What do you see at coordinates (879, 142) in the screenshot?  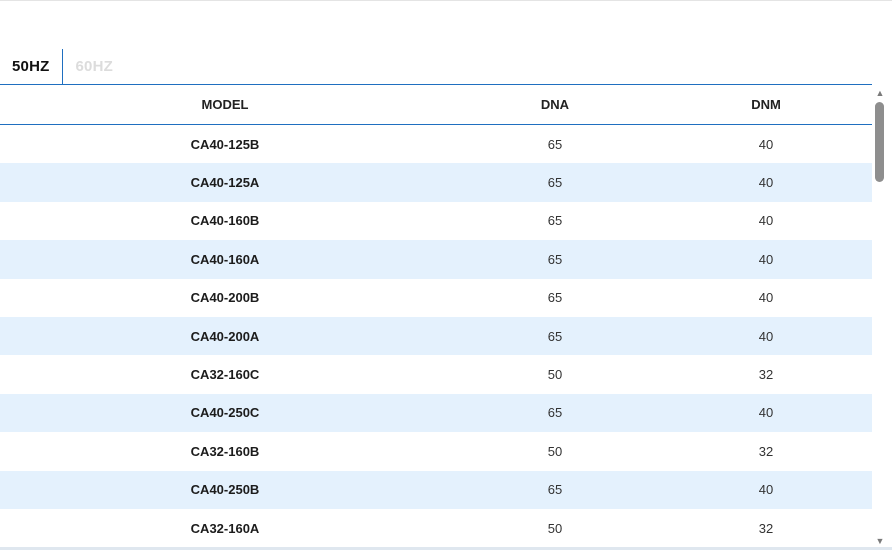 I see `scrollbar-thumb` at bounding box center [879, 142].